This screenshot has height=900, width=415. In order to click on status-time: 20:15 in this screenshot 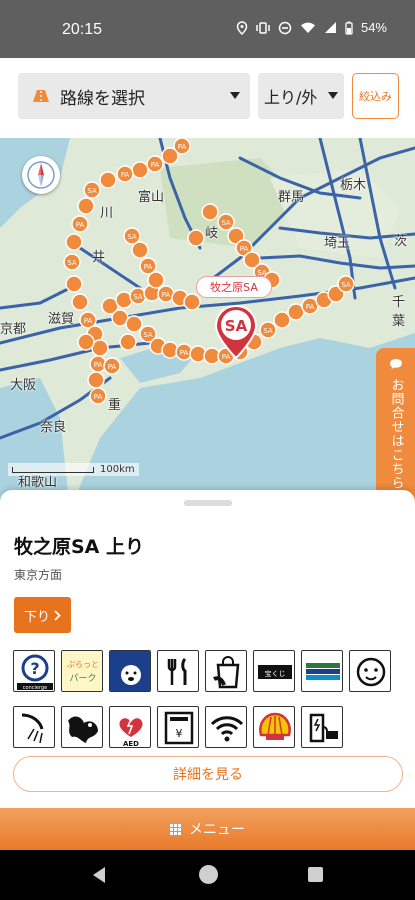, I will do `click(82, 29)`.